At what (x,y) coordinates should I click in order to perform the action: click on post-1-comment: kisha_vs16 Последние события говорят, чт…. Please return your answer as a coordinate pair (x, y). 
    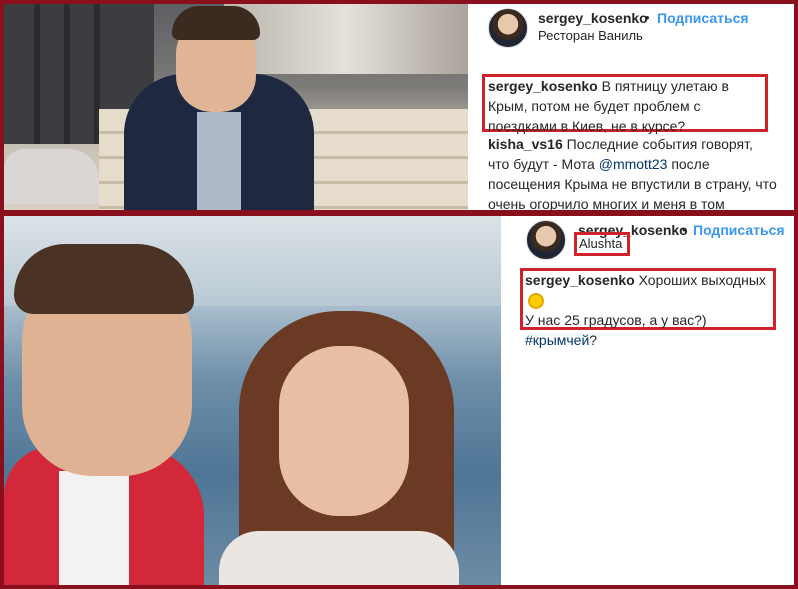
    Looking at the image, I should click on (633, 172).